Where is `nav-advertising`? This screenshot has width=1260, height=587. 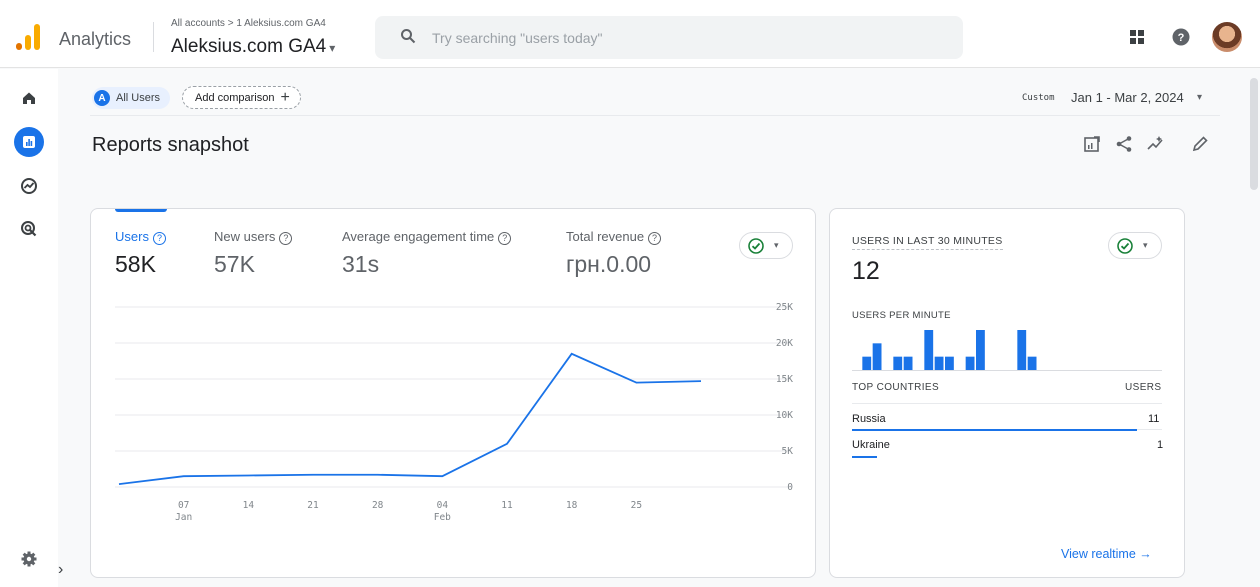
nav-advertising is located at coordinates (29, 229).